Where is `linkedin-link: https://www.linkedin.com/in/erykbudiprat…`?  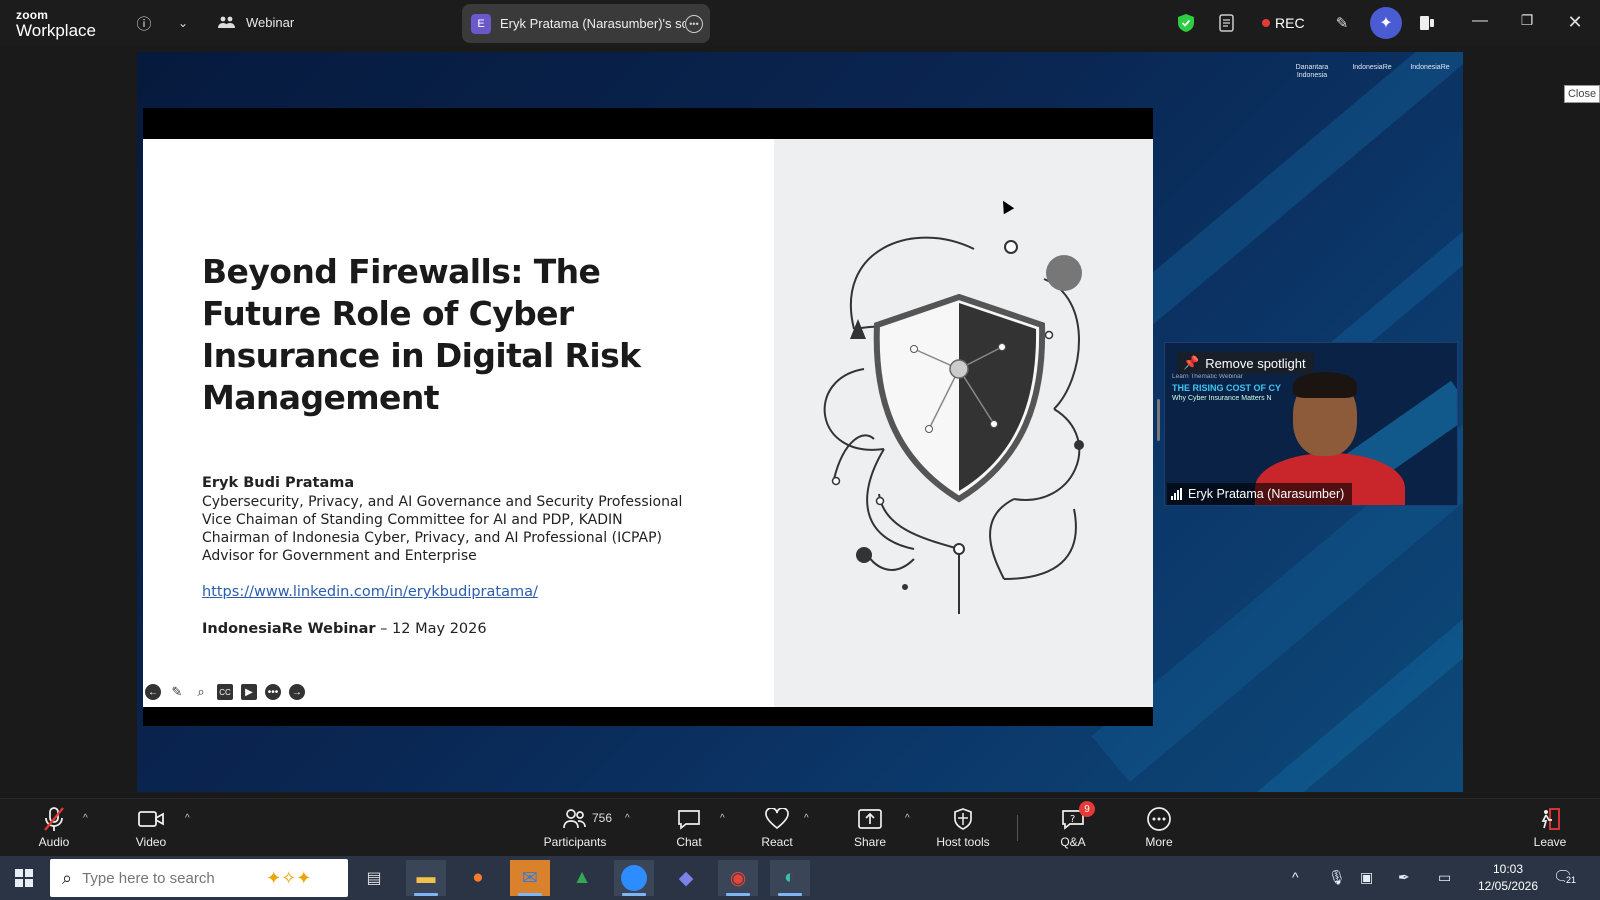 linkedin-link: https://www.linkedin.com/in/erykbudiprat… is located at coordinates (370, 592).